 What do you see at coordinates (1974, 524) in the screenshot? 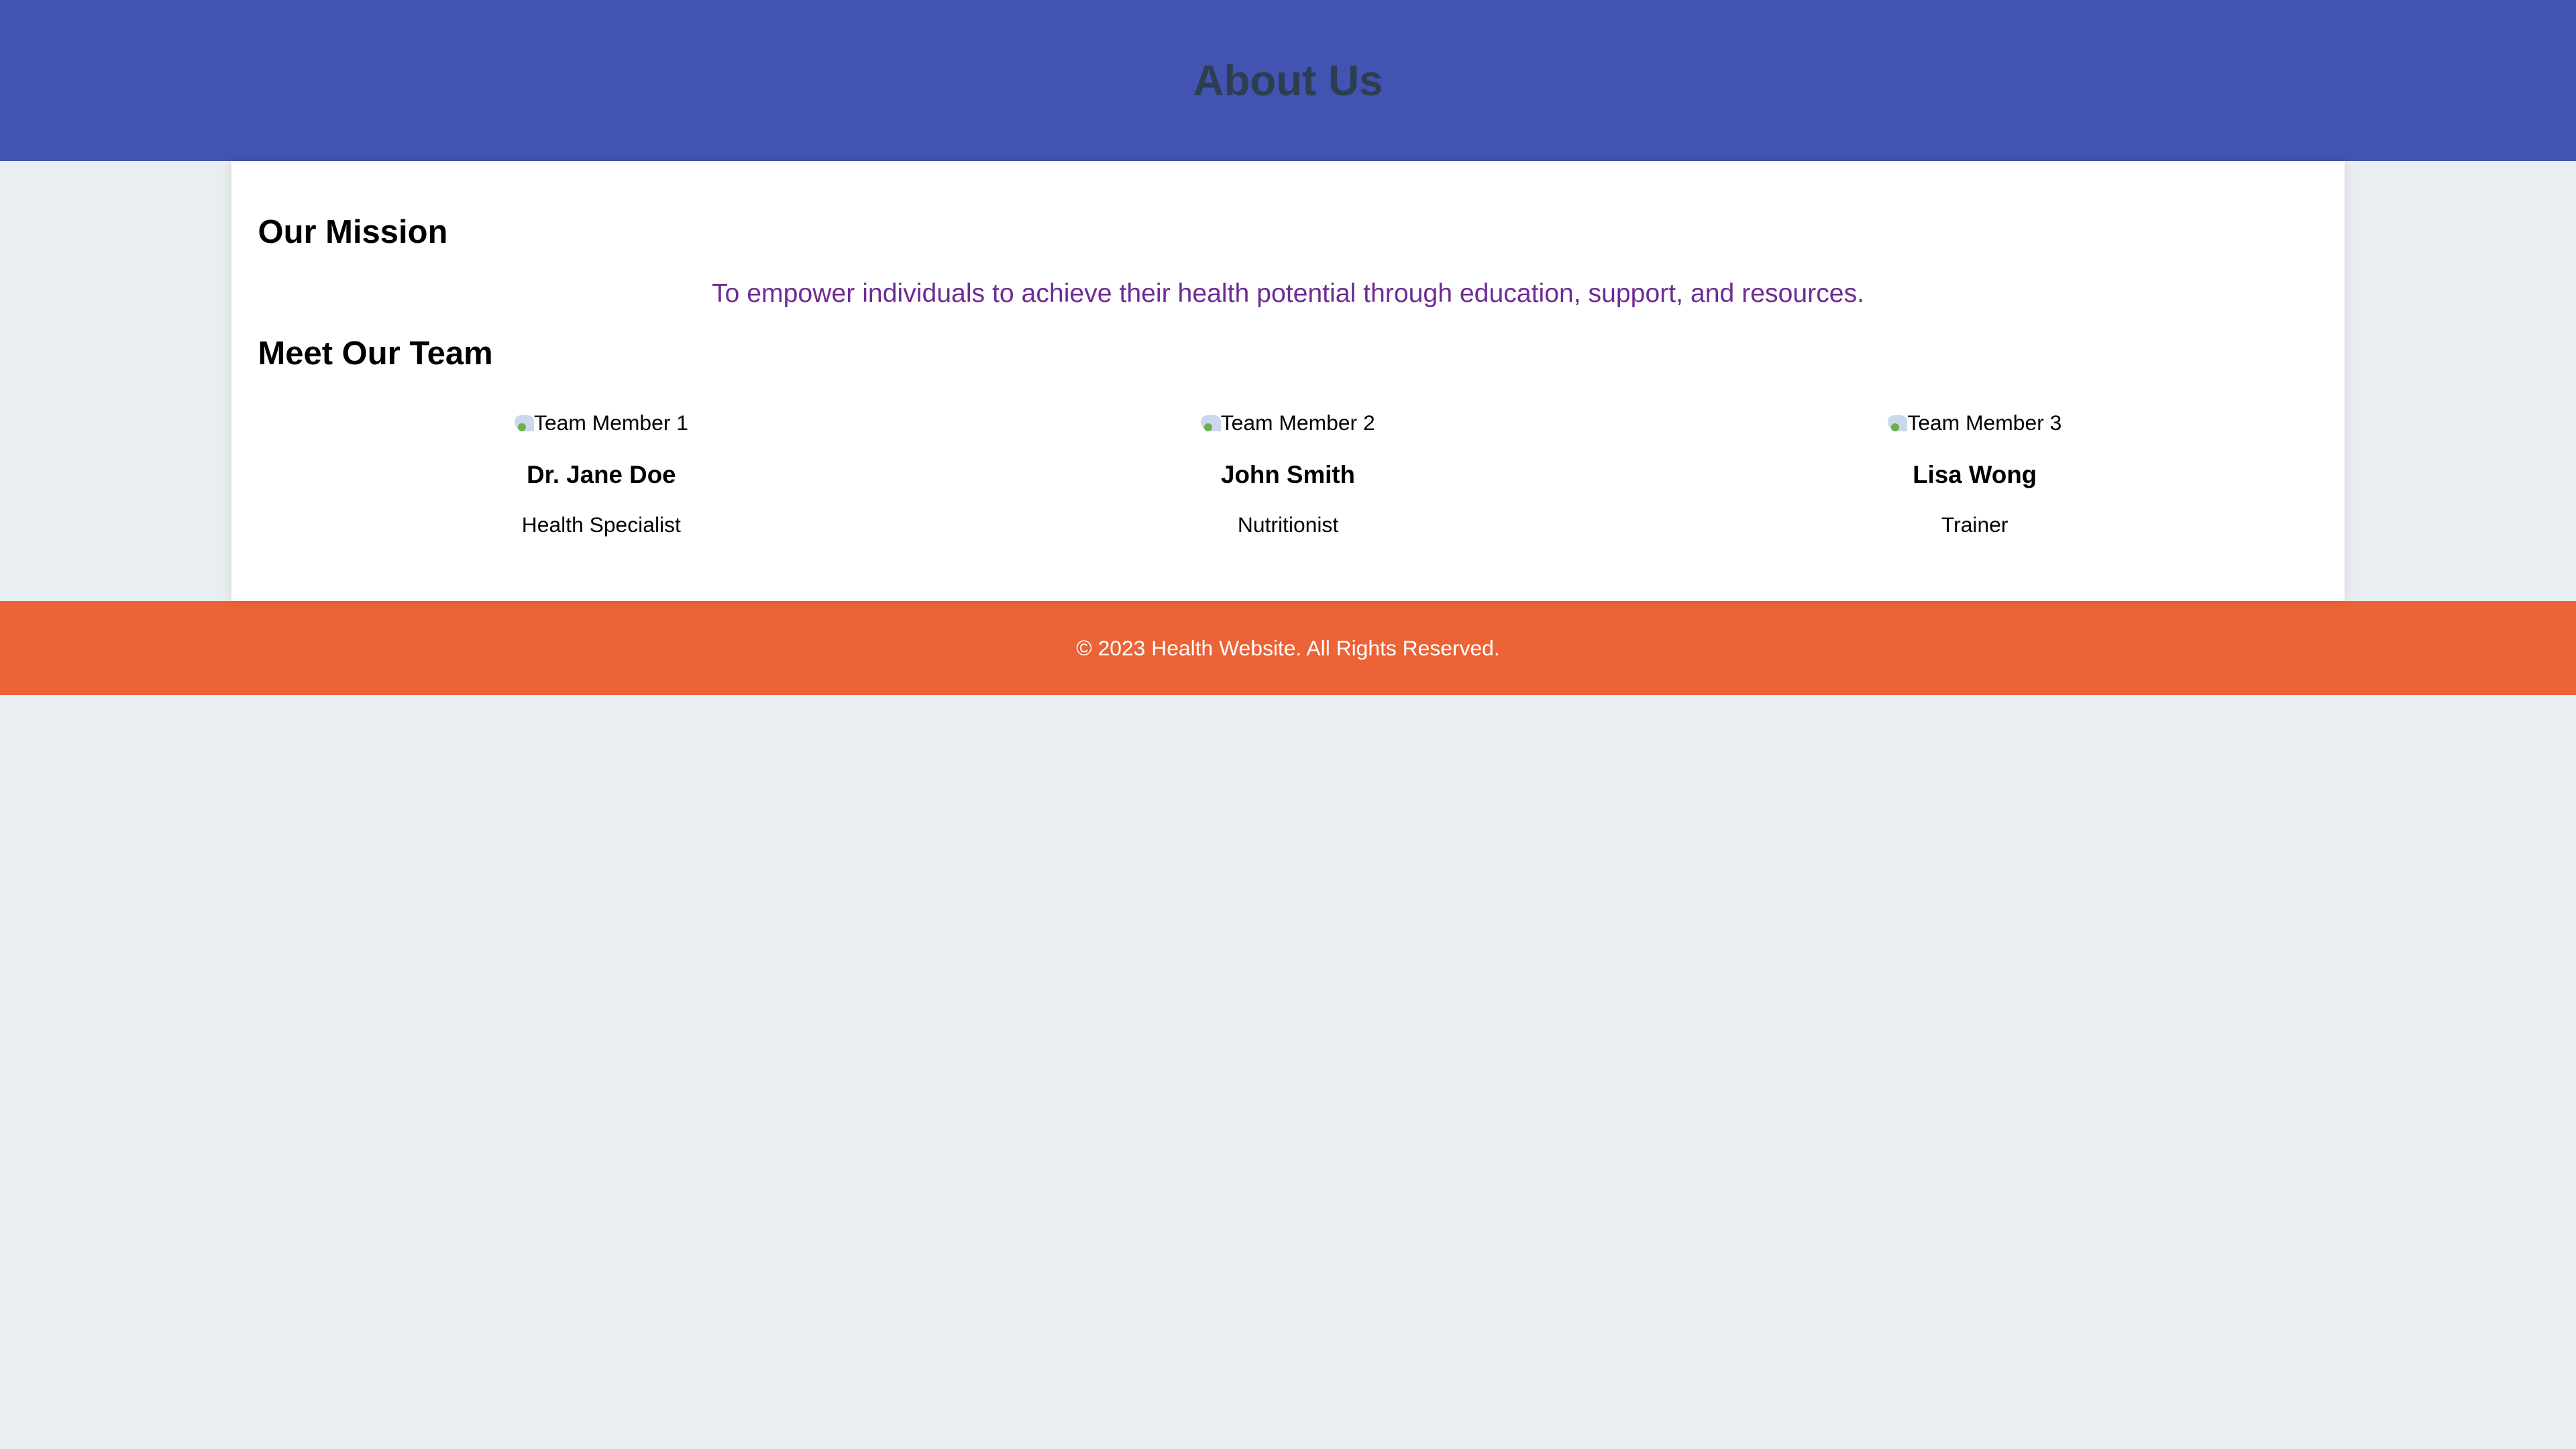
I see `team-member-role: Trainer` at bounding box center [1974, 524].